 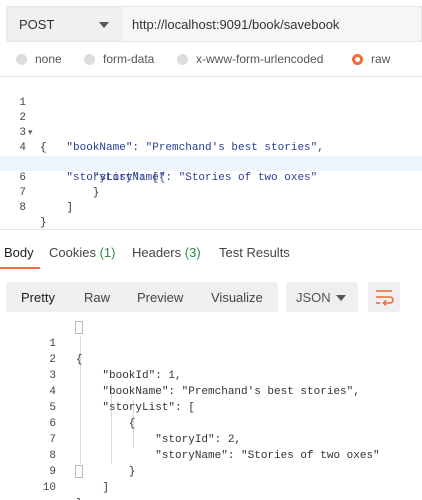 What do you see at coordinates (49, 488) in the screenshot?
I see `line-number: 10` at bounding box center [49, 488].